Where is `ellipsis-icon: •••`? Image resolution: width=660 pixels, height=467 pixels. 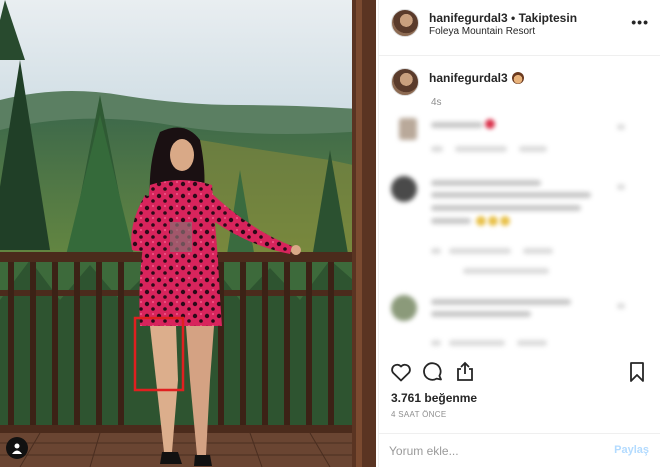
ellipsis-icon: ••• is located at coordinates (640, 22).